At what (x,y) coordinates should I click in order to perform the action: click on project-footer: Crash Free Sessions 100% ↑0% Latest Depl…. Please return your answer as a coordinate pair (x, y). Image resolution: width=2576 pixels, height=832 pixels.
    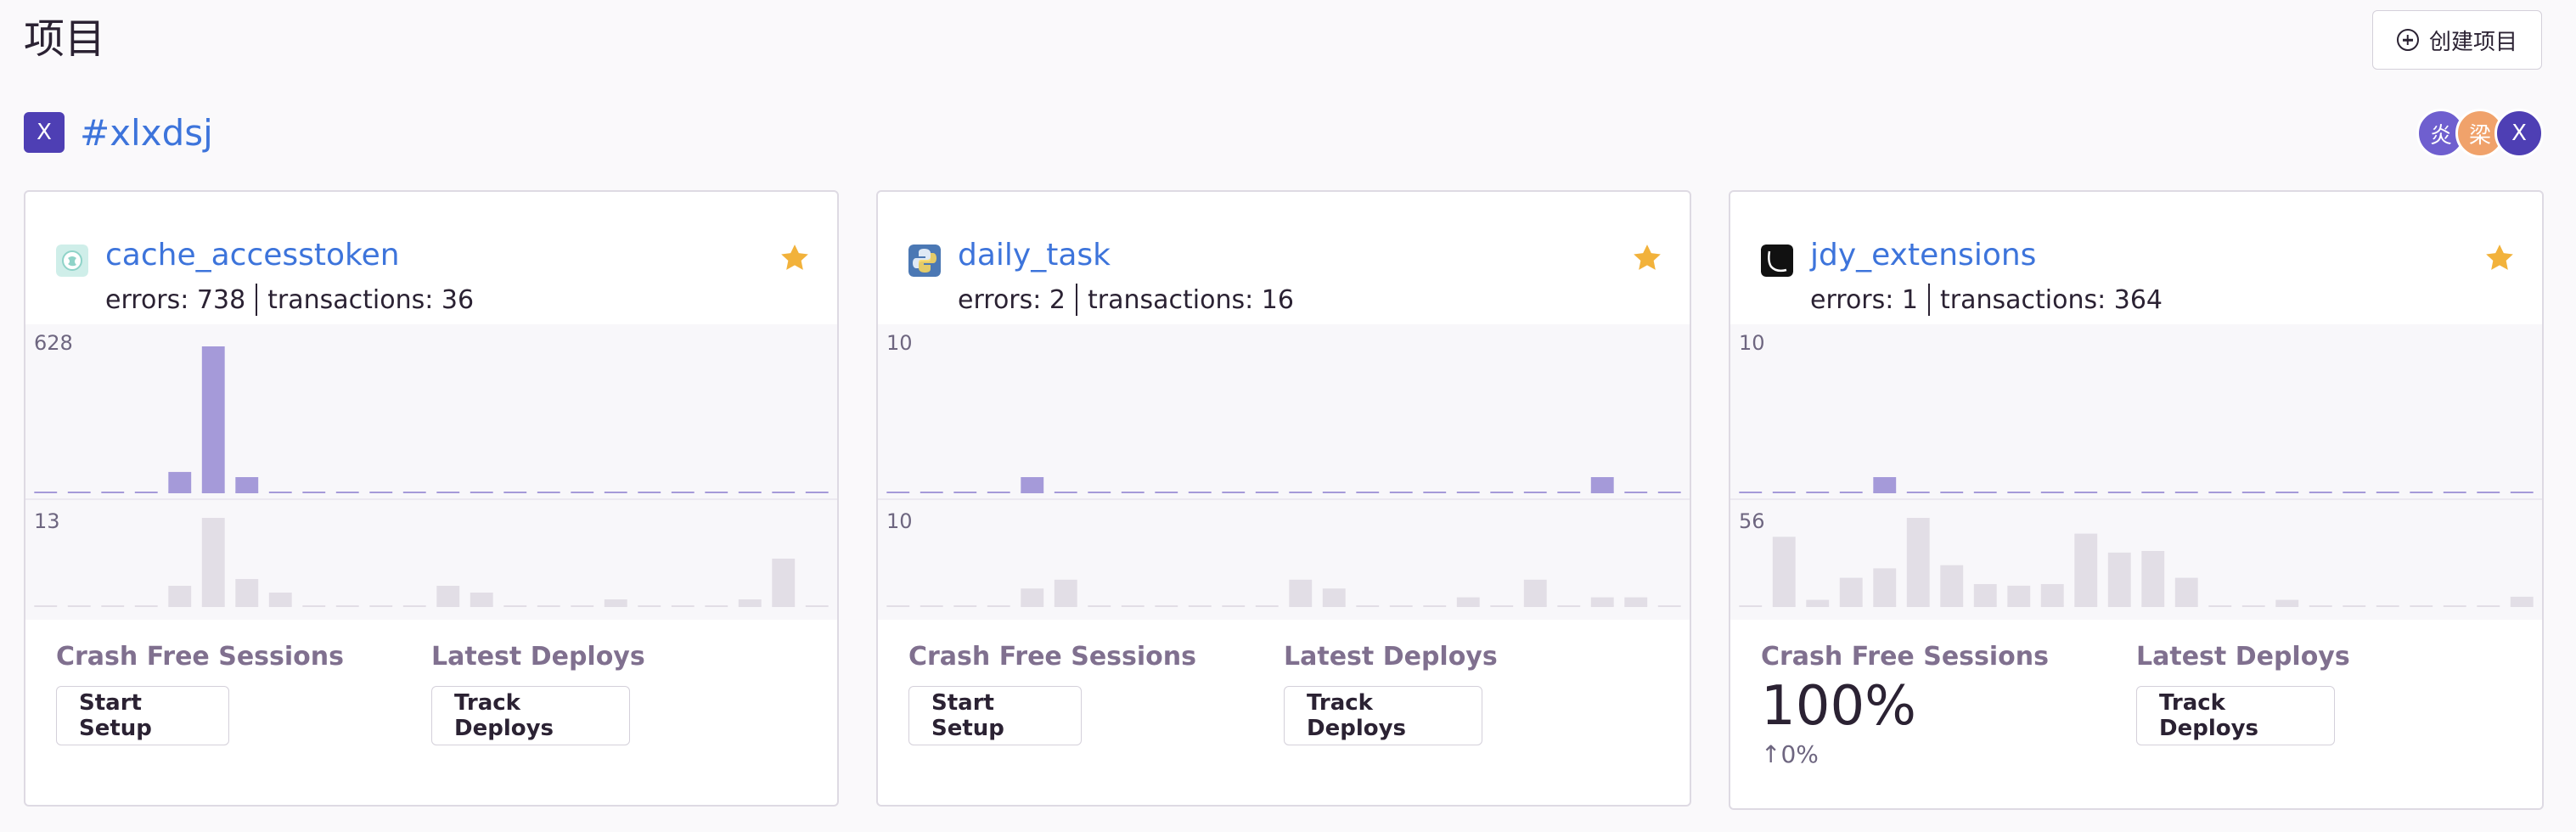
    Looking at the image, I should click on (2139, 716).